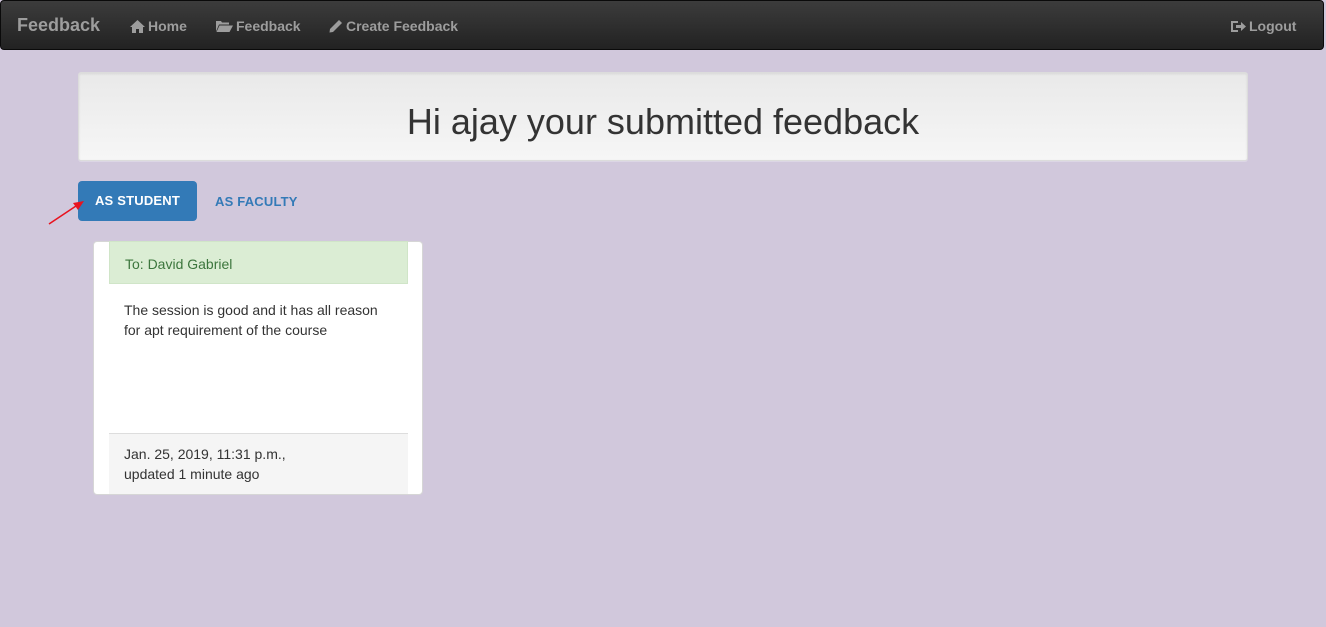  What do you see at coordinates (258, 262) in the screenshot?
I see `feedback-recipient: To: David Gabriel` at bounding box center [258, 262].